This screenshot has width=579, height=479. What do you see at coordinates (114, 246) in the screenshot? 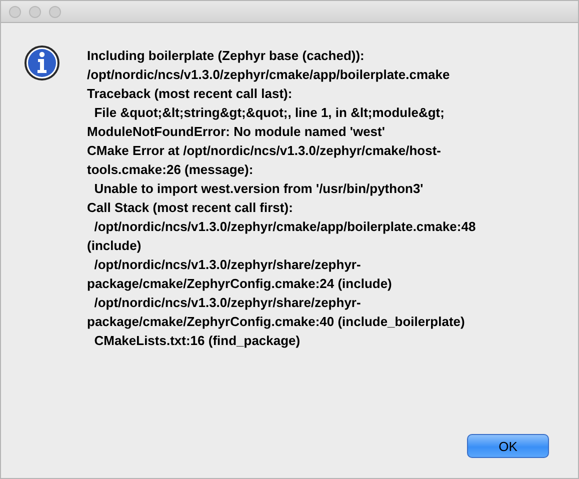
I see `message-line: (include)` at bounding box center [114, 246].